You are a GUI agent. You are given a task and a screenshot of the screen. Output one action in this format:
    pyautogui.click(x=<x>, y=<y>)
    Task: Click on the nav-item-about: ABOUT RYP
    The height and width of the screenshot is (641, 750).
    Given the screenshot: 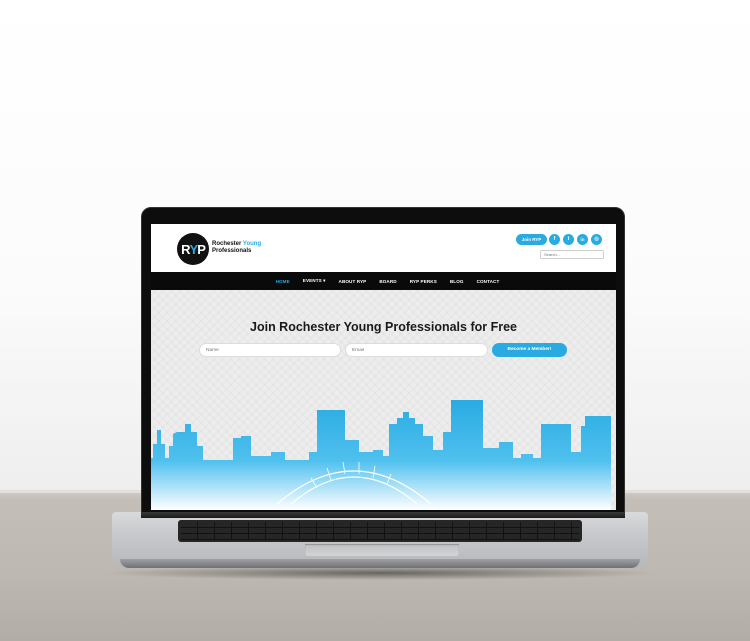 What is the action you would take?
    pyautogui.click(x=353, y=281)
    